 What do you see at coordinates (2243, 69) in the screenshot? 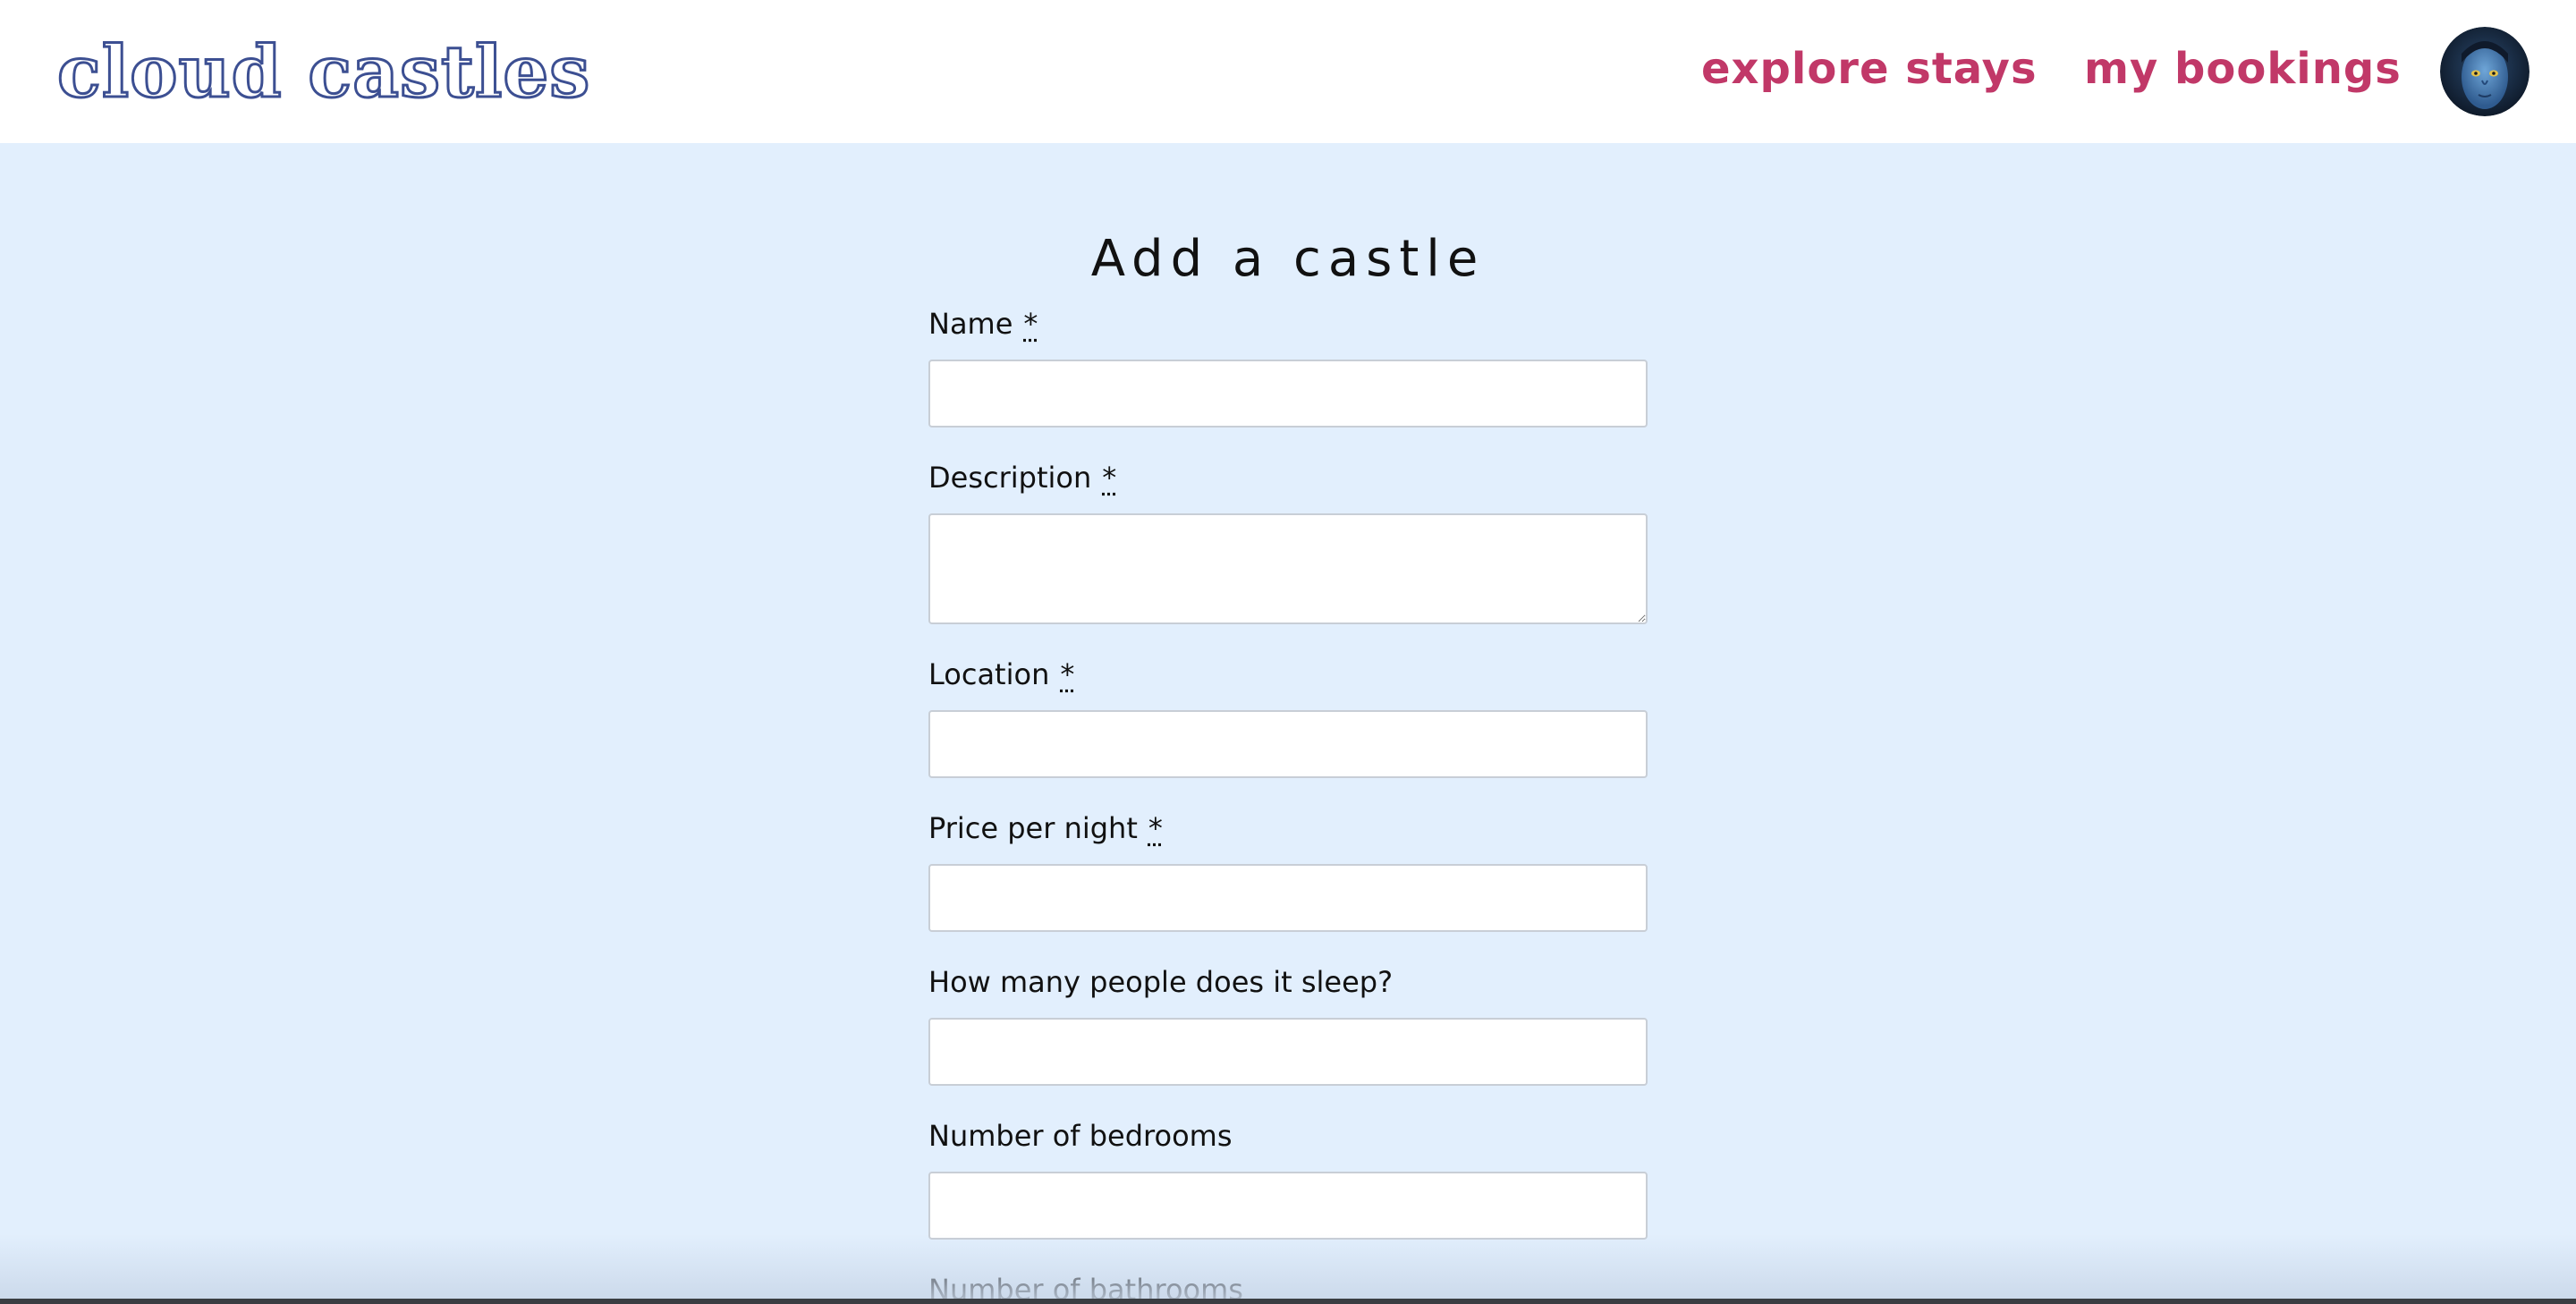
I see `nav-my-bookings: my bookings` at bounding box center [2243, 69].